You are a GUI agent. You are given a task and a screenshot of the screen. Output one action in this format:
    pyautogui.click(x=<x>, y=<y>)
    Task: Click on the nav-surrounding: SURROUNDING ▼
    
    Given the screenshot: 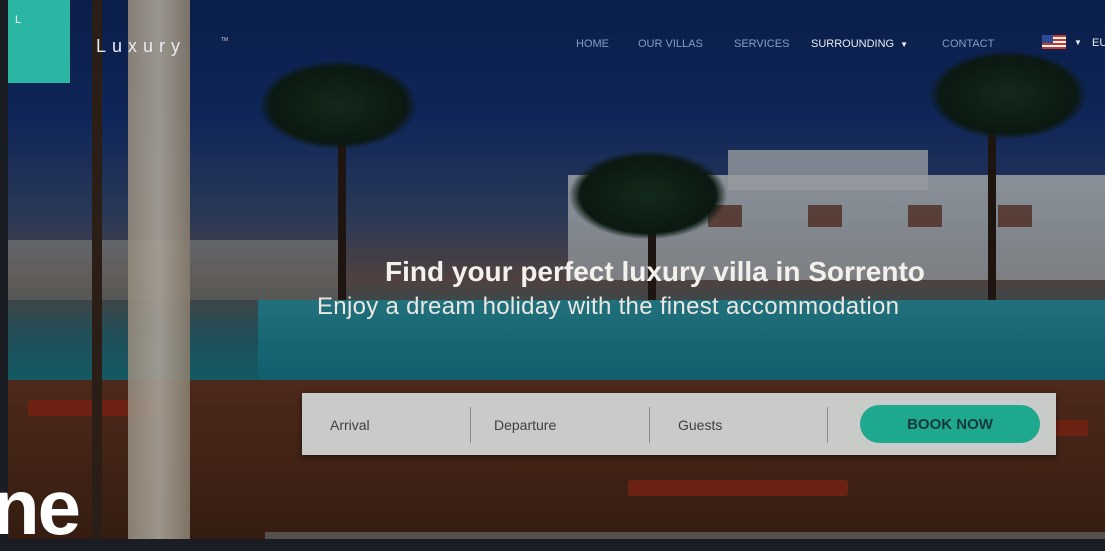 What is the action you would take?
    pyautogui.click(x=859, y=44)
    